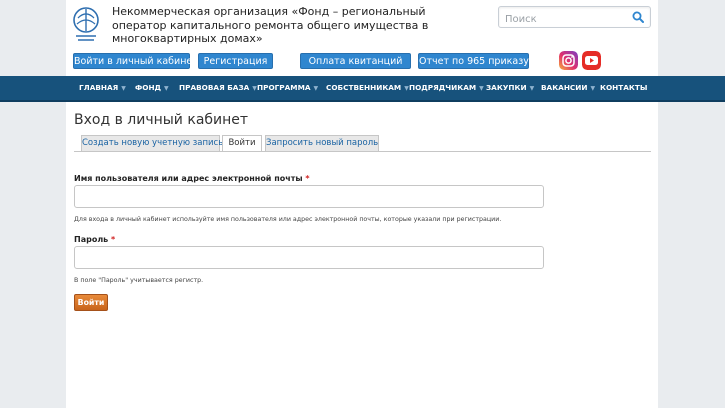 This screenshot has width=725, height=408. What do you see at coordinates (309, 257) in the screenshot?
I see `password-input` at bounding box center [309, 257].